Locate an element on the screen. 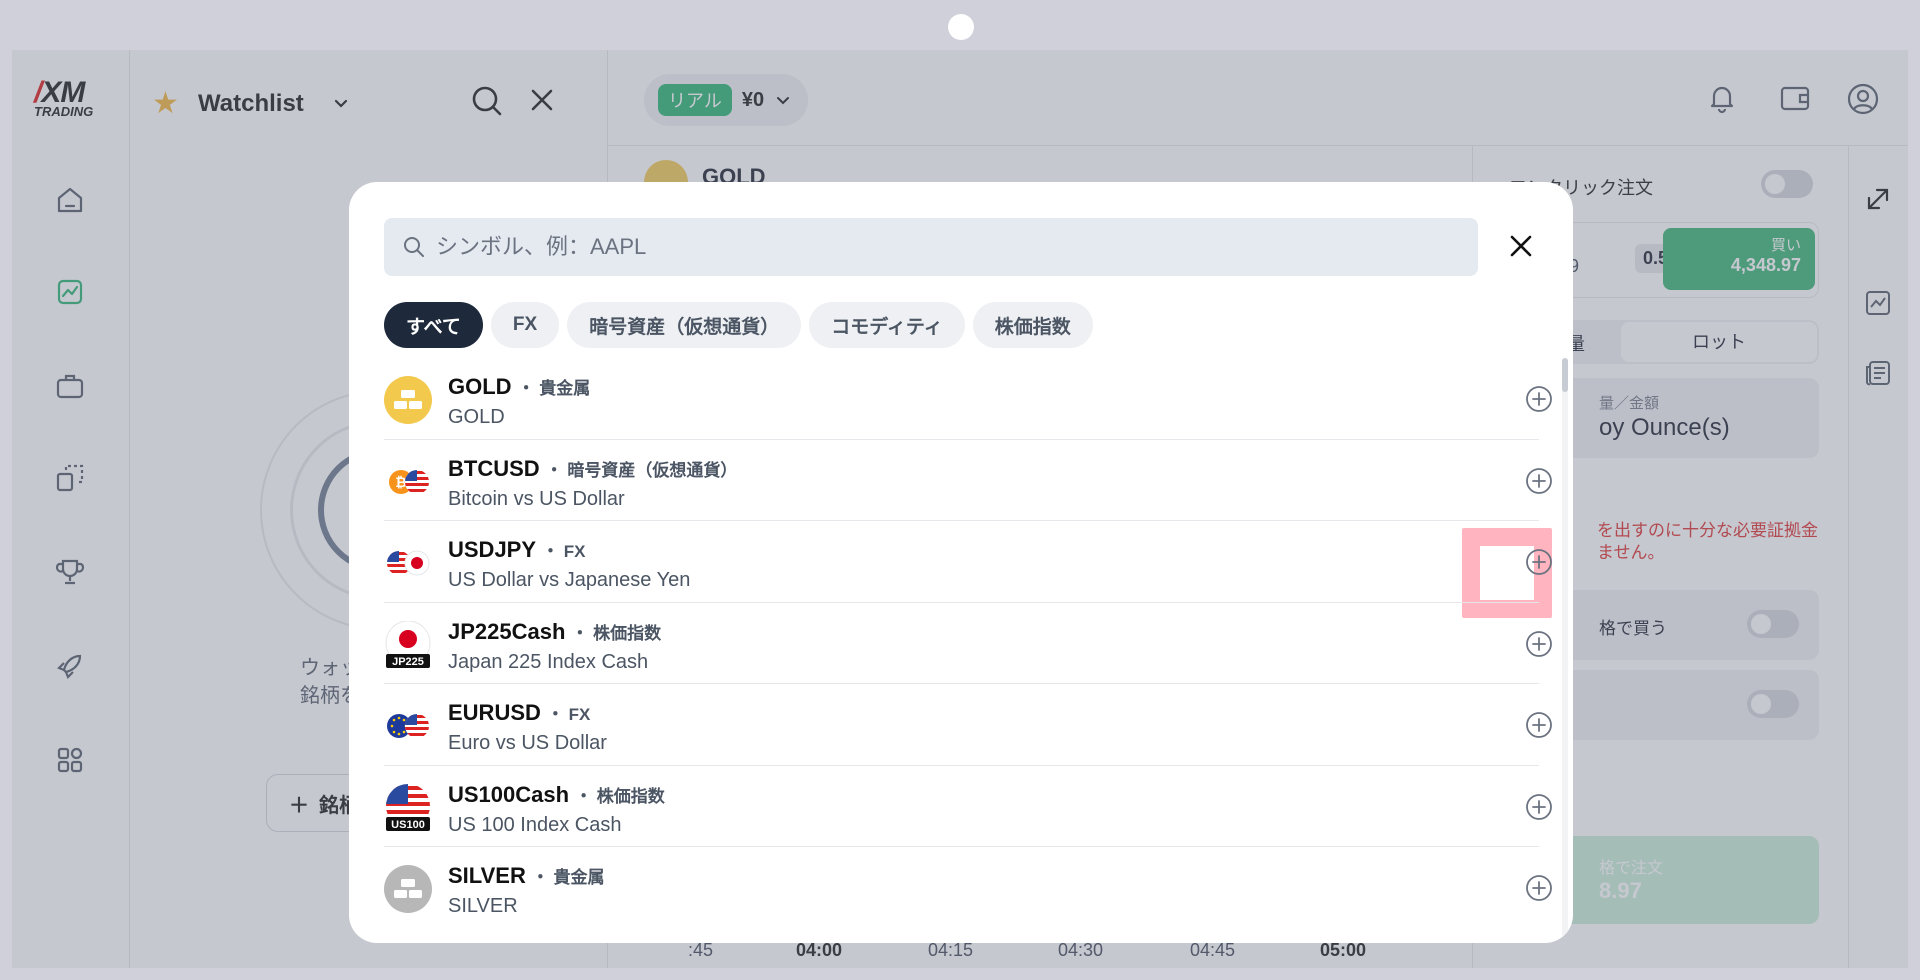  device-frame-top is located at coordinates (960, 25).